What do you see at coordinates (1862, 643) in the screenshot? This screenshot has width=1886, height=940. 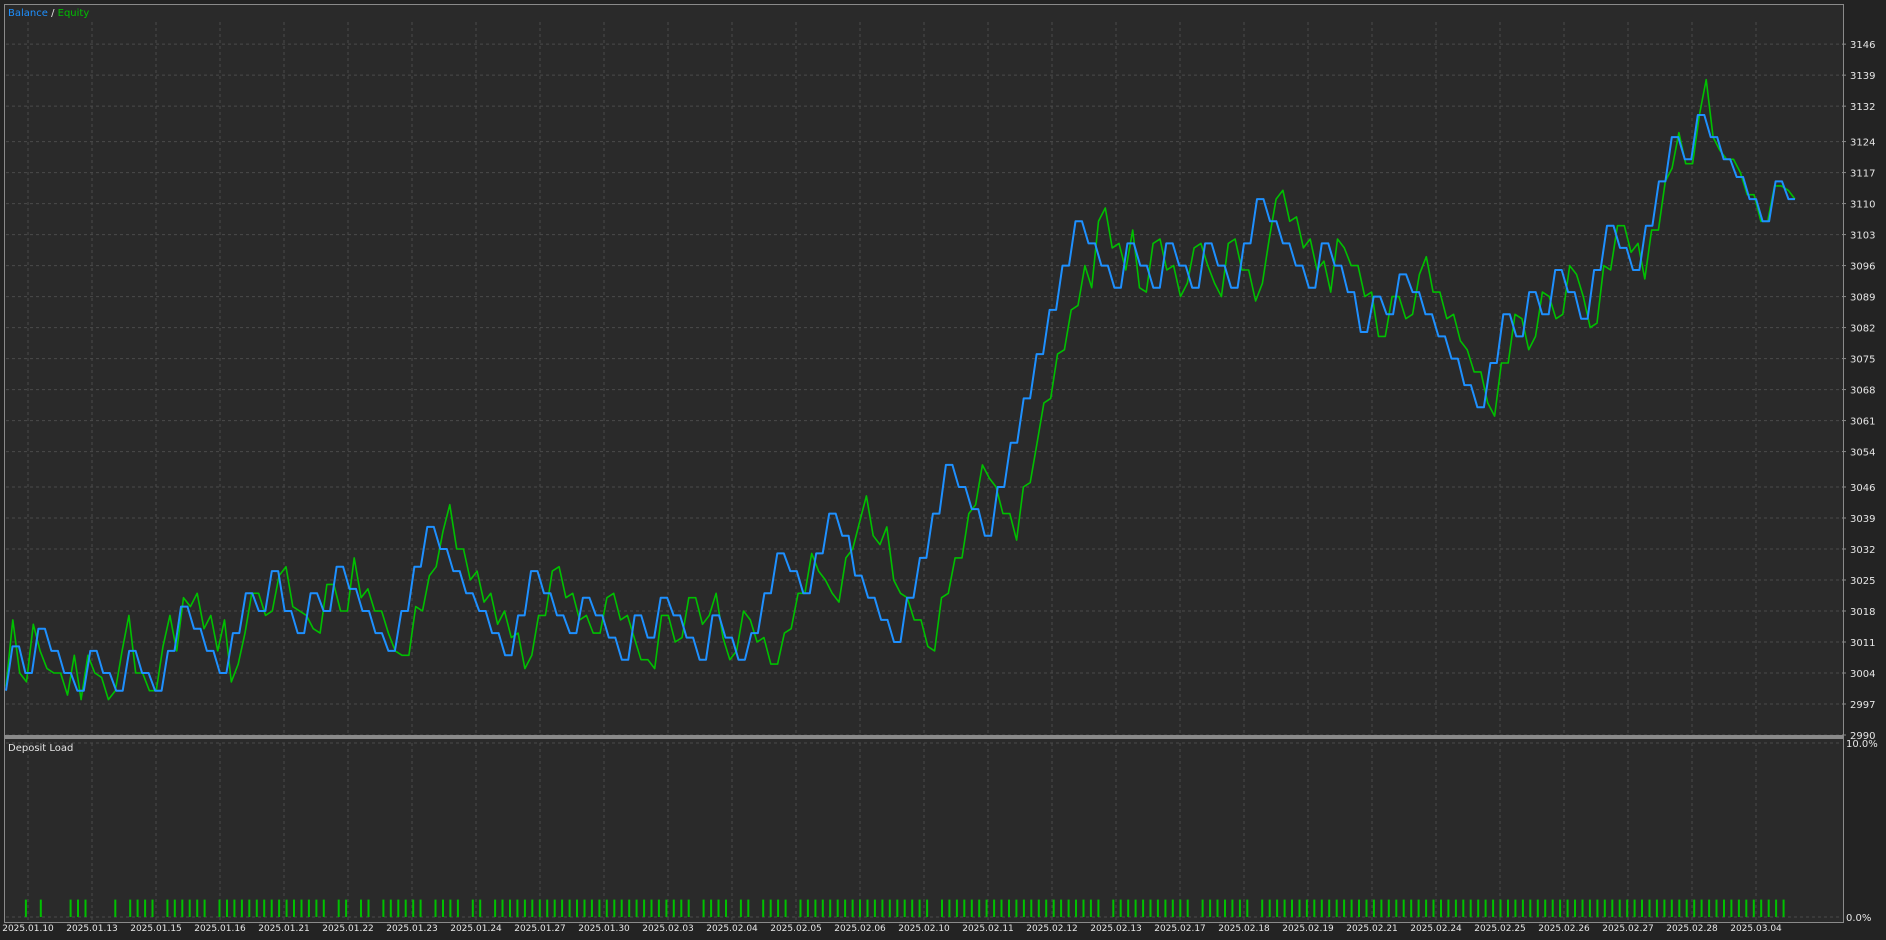 I see `y-tick-label: 3011` at bounding box center [1862, 643].